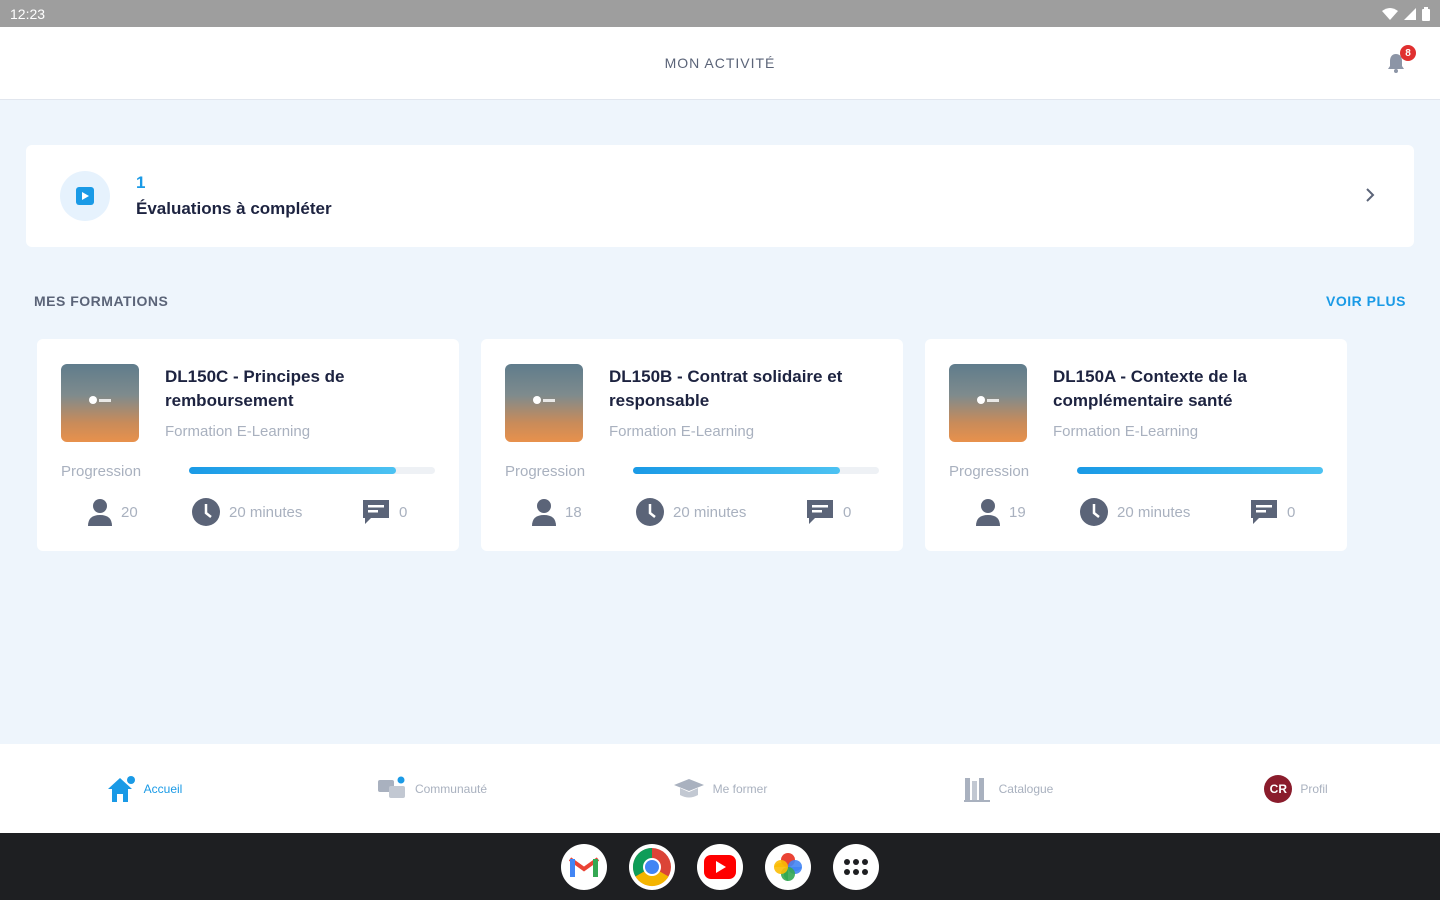 The height and width of the screenshot is (900, 1440). Describe the element at coordinates (652, 866) in the screenshot. I see `chrome-icon` at that location.